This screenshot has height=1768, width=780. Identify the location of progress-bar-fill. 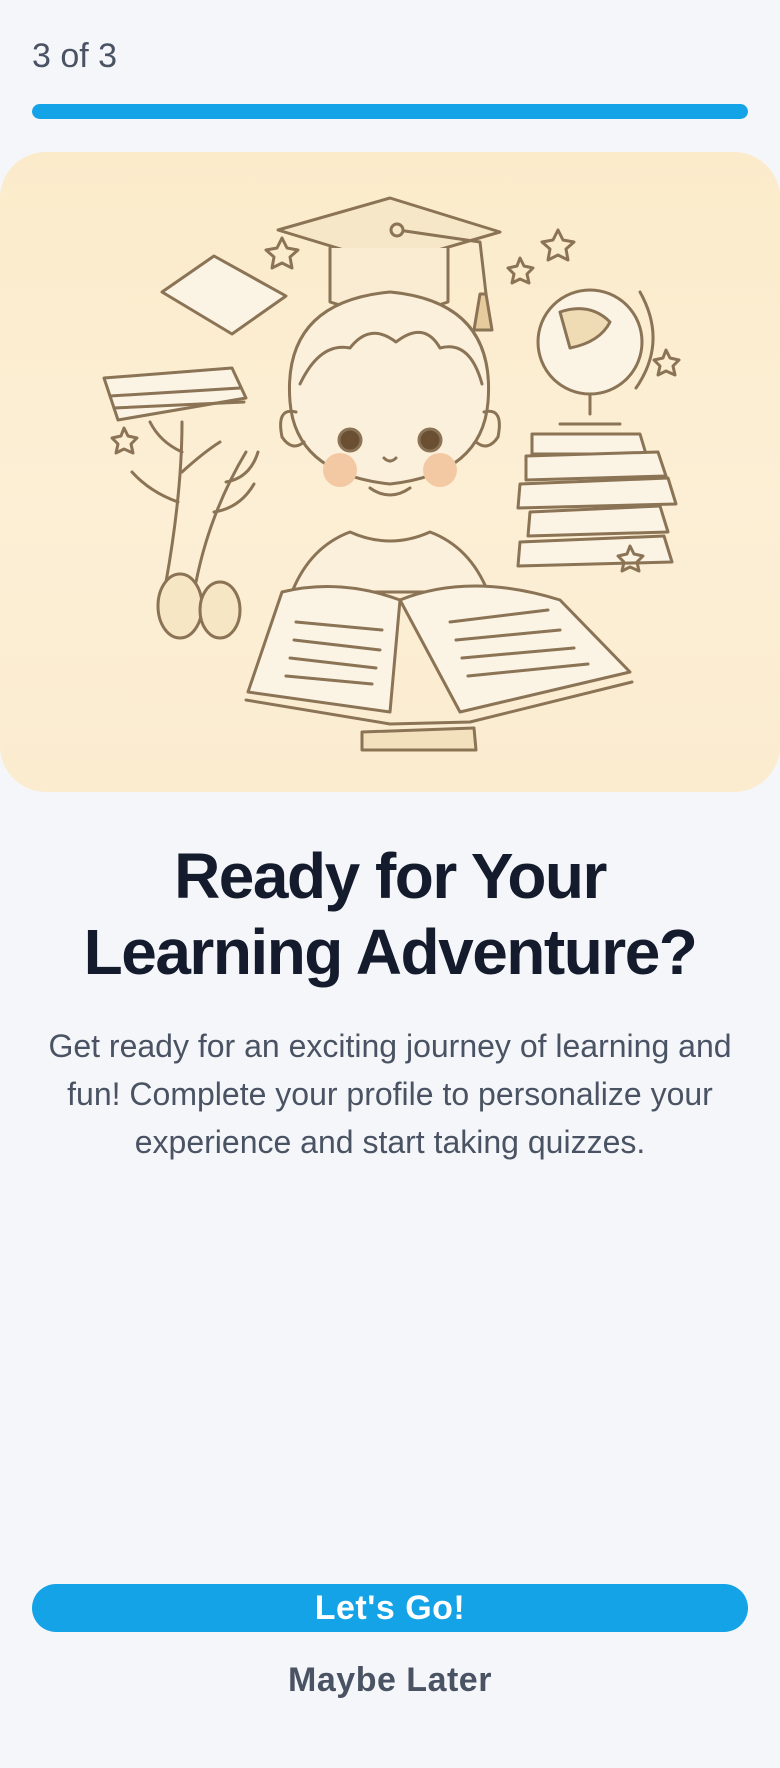
(390, 111).